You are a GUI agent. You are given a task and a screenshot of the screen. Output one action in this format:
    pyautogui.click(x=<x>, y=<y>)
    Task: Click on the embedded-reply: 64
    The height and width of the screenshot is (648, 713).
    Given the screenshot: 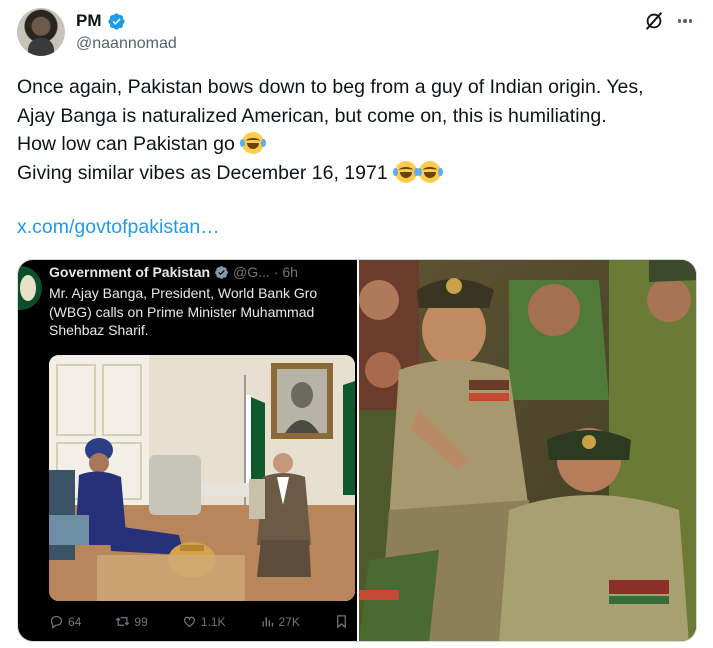 What is the action you would take?
    pyautogui.click(x=65, y=621)
    